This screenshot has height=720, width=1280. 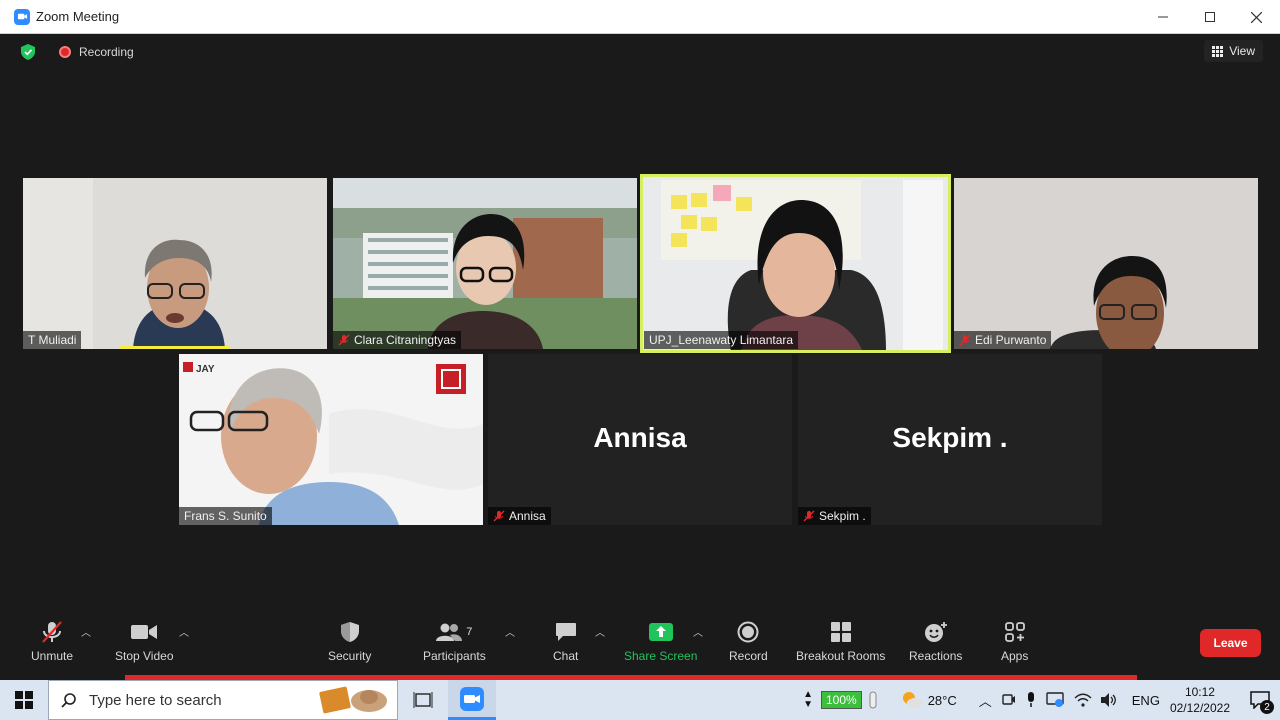 I want to click on notifications-button: 2, so click(x=1260, y=700).